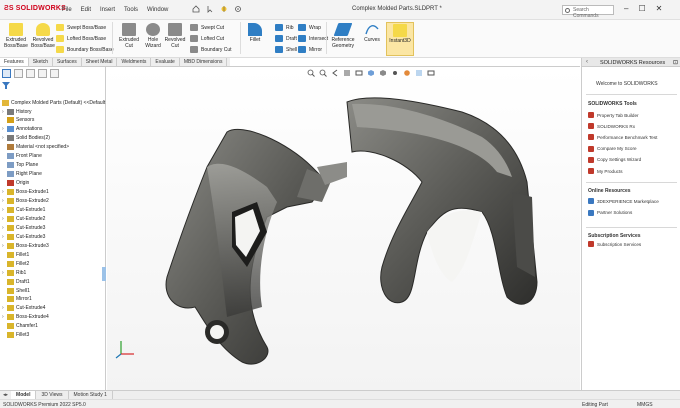 The height and width of the screenshot is (408, 680). What do you see at coordinates (309, 27) in the screenshot?
I see `wrap-button: Wrap` at bounding box center [309, 27].